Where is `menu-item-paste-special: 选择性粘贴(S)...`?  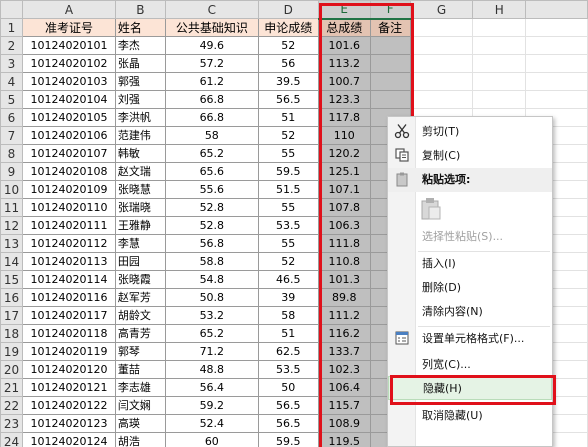
menu-item-paste-special: 选择性粘贴(S)... is located at coordinates (470, 237).